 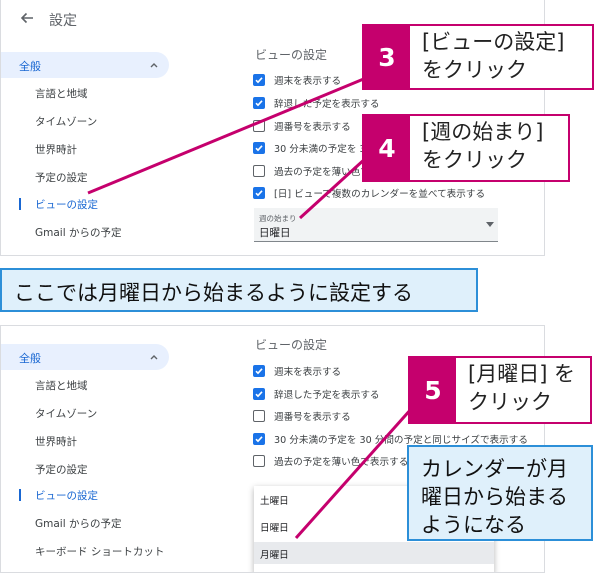 What do you see at coordinates (490, 224) in the screenshot?
I see `dropdown-arrow-icon` at bounding box center [490, 224].